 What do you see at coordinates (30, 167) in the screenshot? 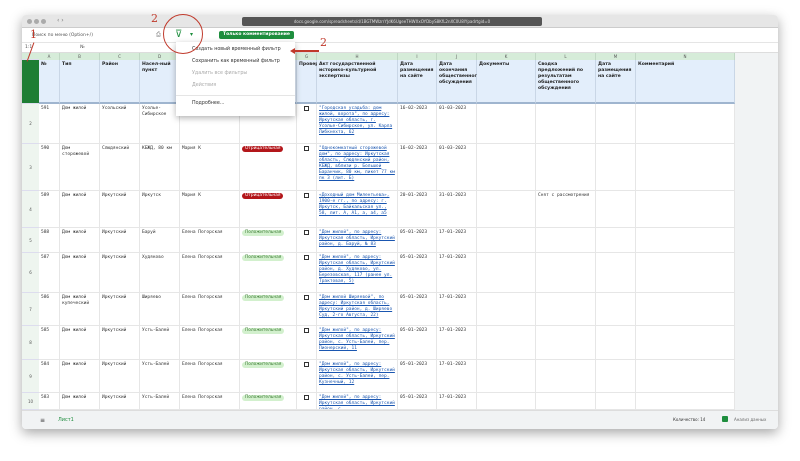
I see `row-header: 3` at bounding box center [30, 167].